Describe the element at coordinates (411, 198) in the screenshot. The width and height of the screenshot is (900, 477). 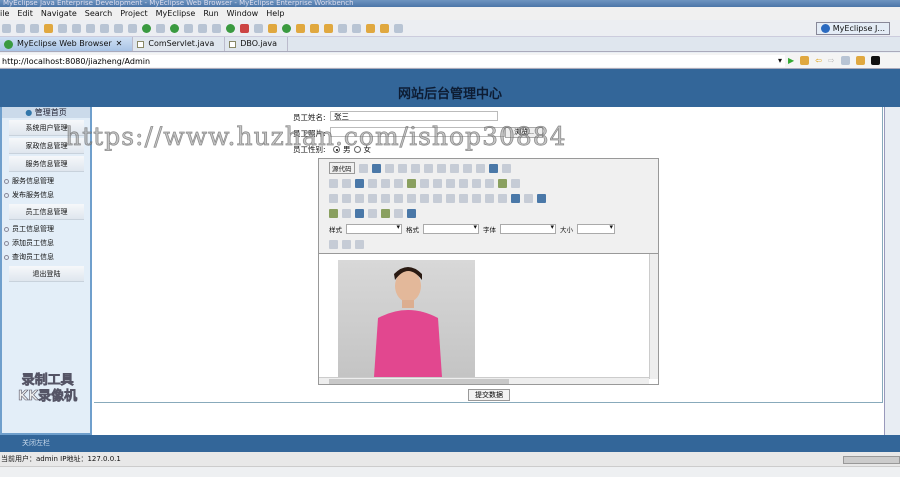
I see `ordered-list-icon` at that location.